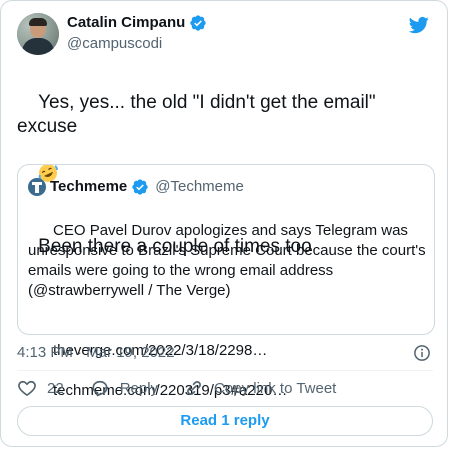 The height and width of the screenshot is (449, 450). What do you see at coordinates (96, 353) in the screenshot?
I see `tweet-timestamp: 4:13 PM · Mar 19, 2022` at bounding box center [96, 353].